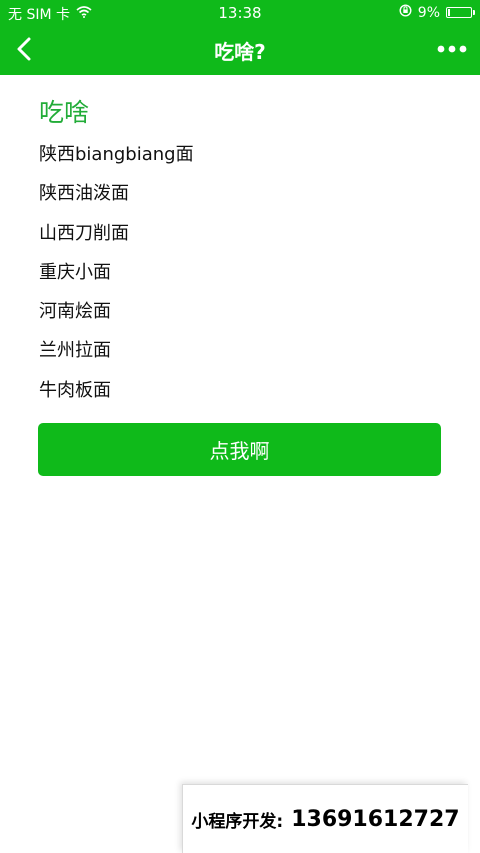 The width and height of the screenshot is (480, 853). What do you see at coordinates (75, 351) in the screenshot?
I see `list-item: 兰州拉面` at bounding box center [75, 351].